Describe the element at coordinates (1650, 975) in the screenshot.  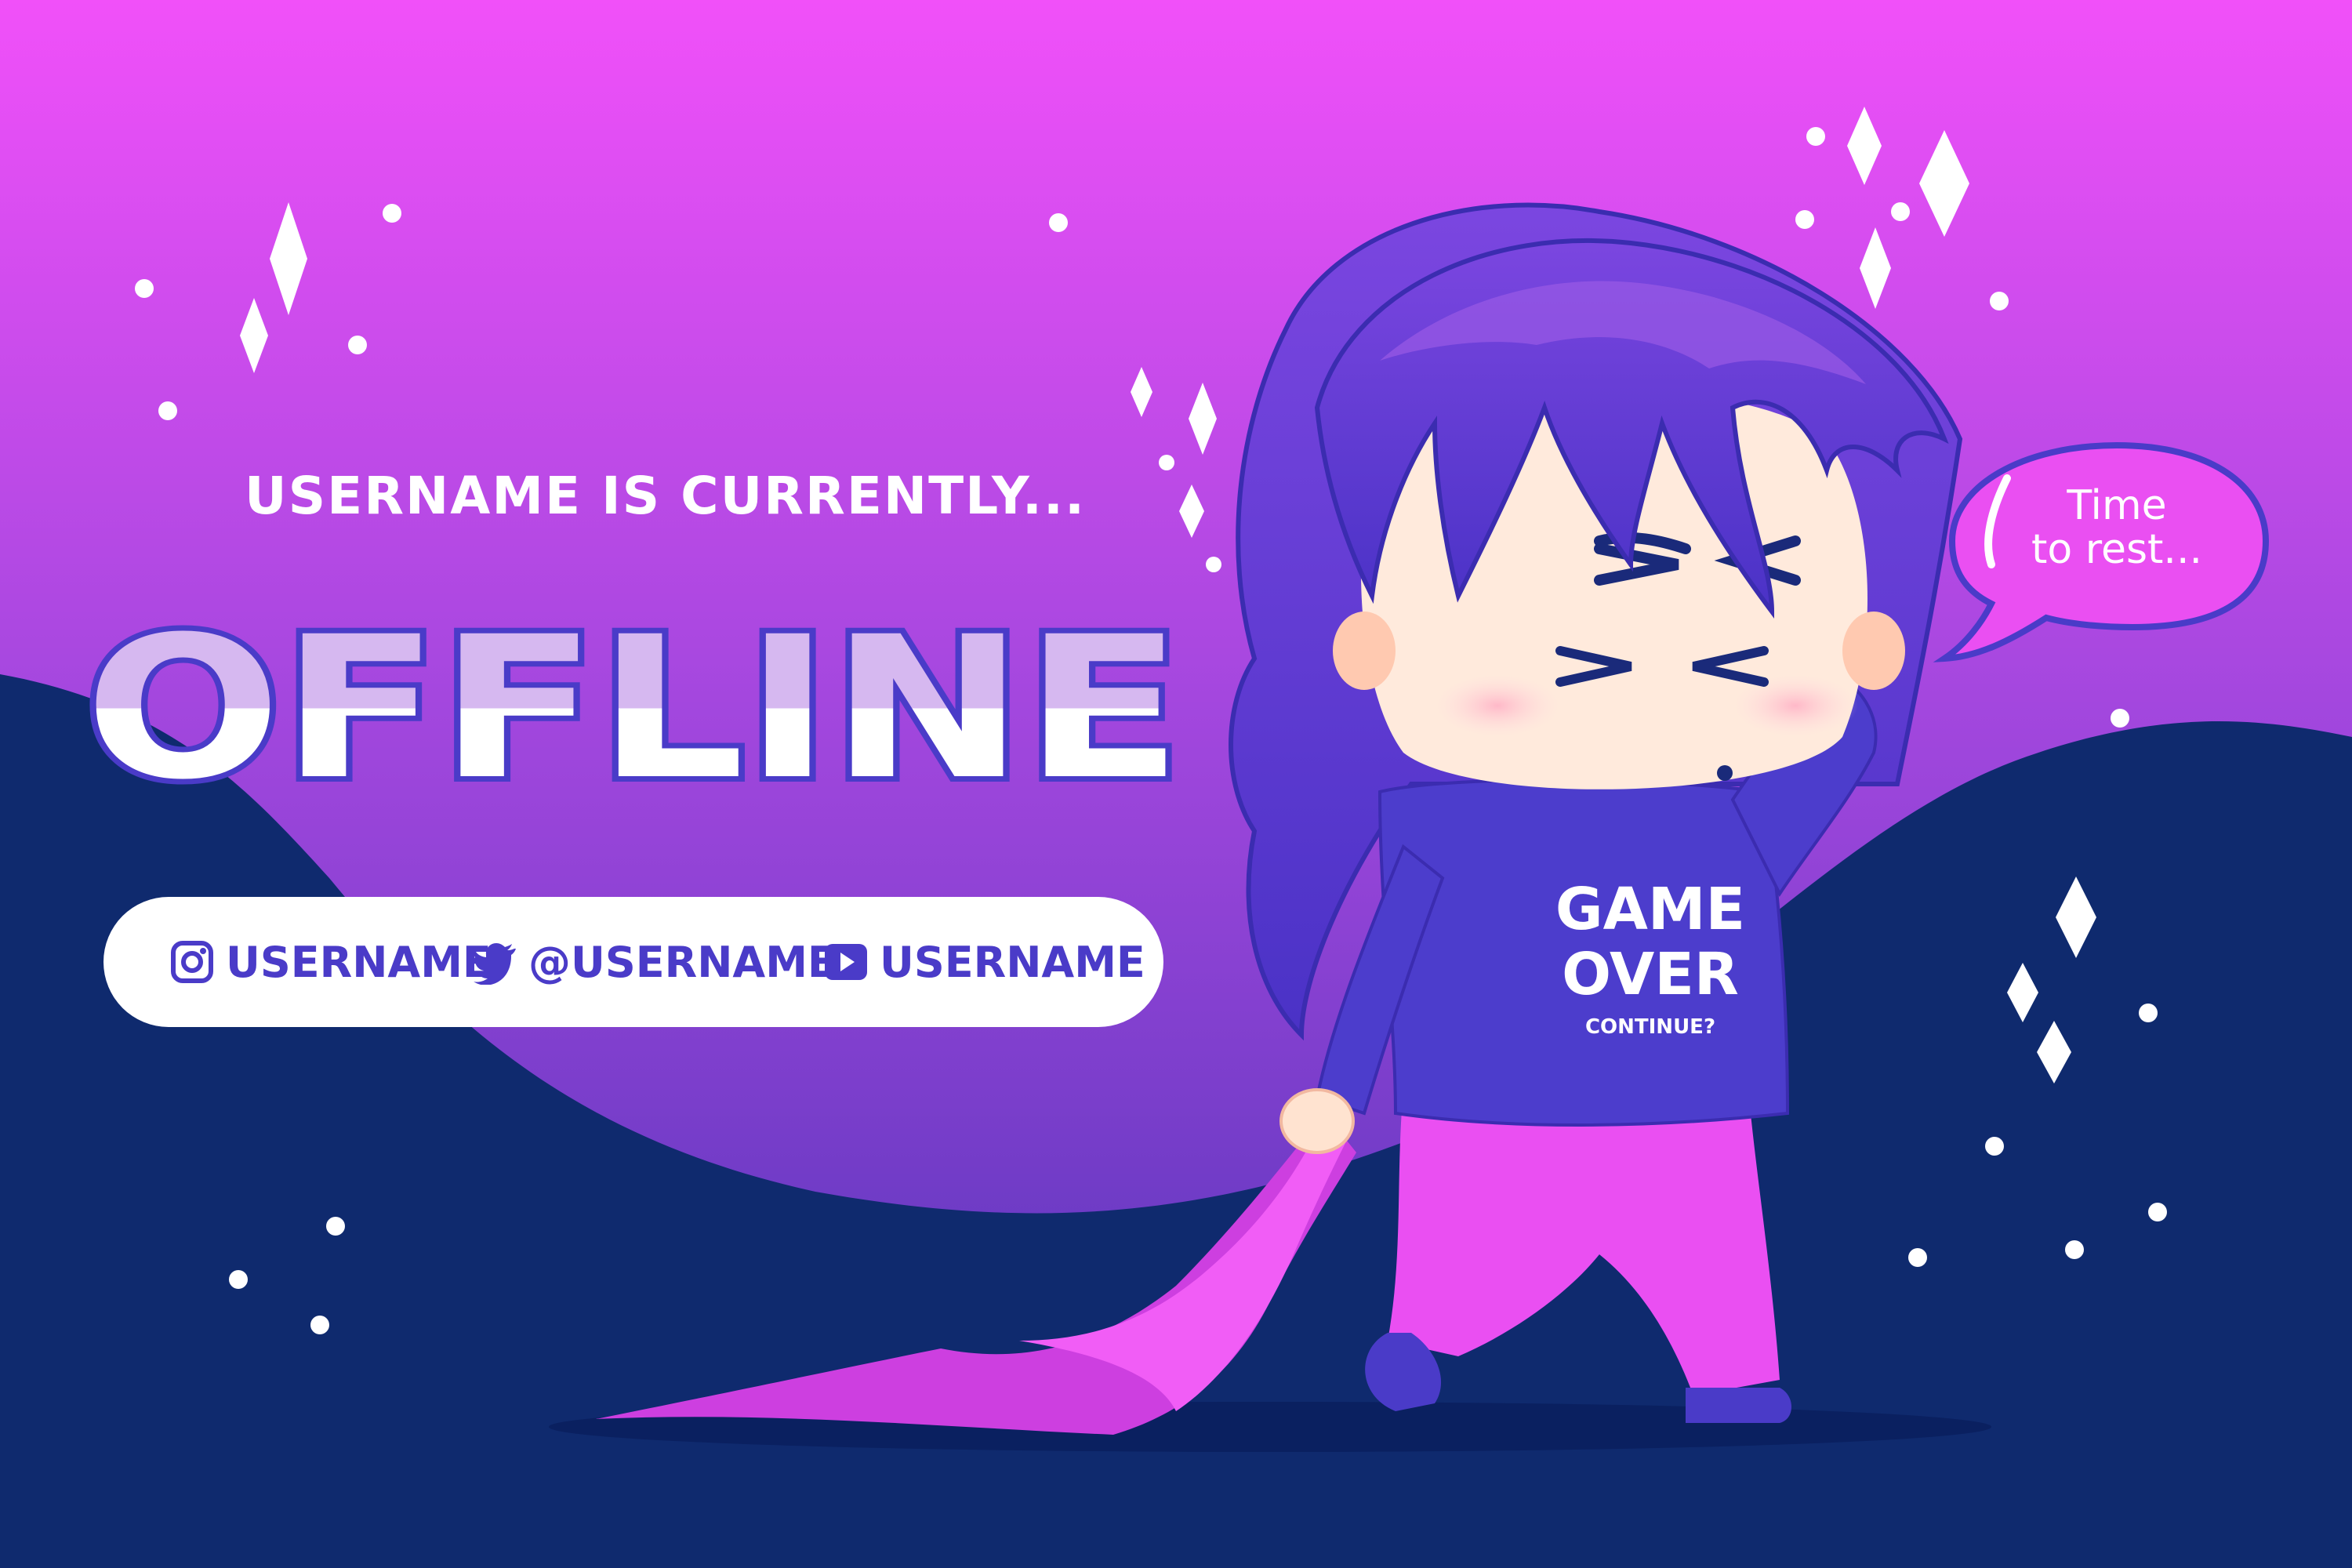
I see `shirt-line2: OVER` at that location.